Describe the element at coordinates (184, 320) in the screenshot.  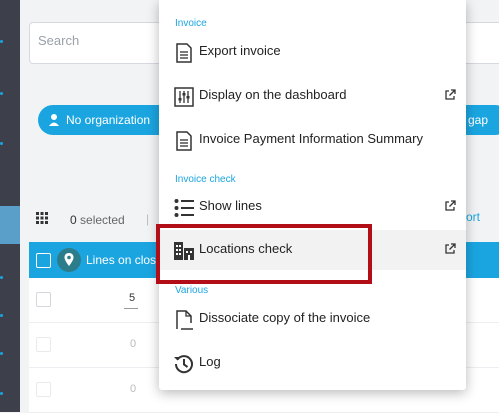
I see `document-corner-icon` at that location.